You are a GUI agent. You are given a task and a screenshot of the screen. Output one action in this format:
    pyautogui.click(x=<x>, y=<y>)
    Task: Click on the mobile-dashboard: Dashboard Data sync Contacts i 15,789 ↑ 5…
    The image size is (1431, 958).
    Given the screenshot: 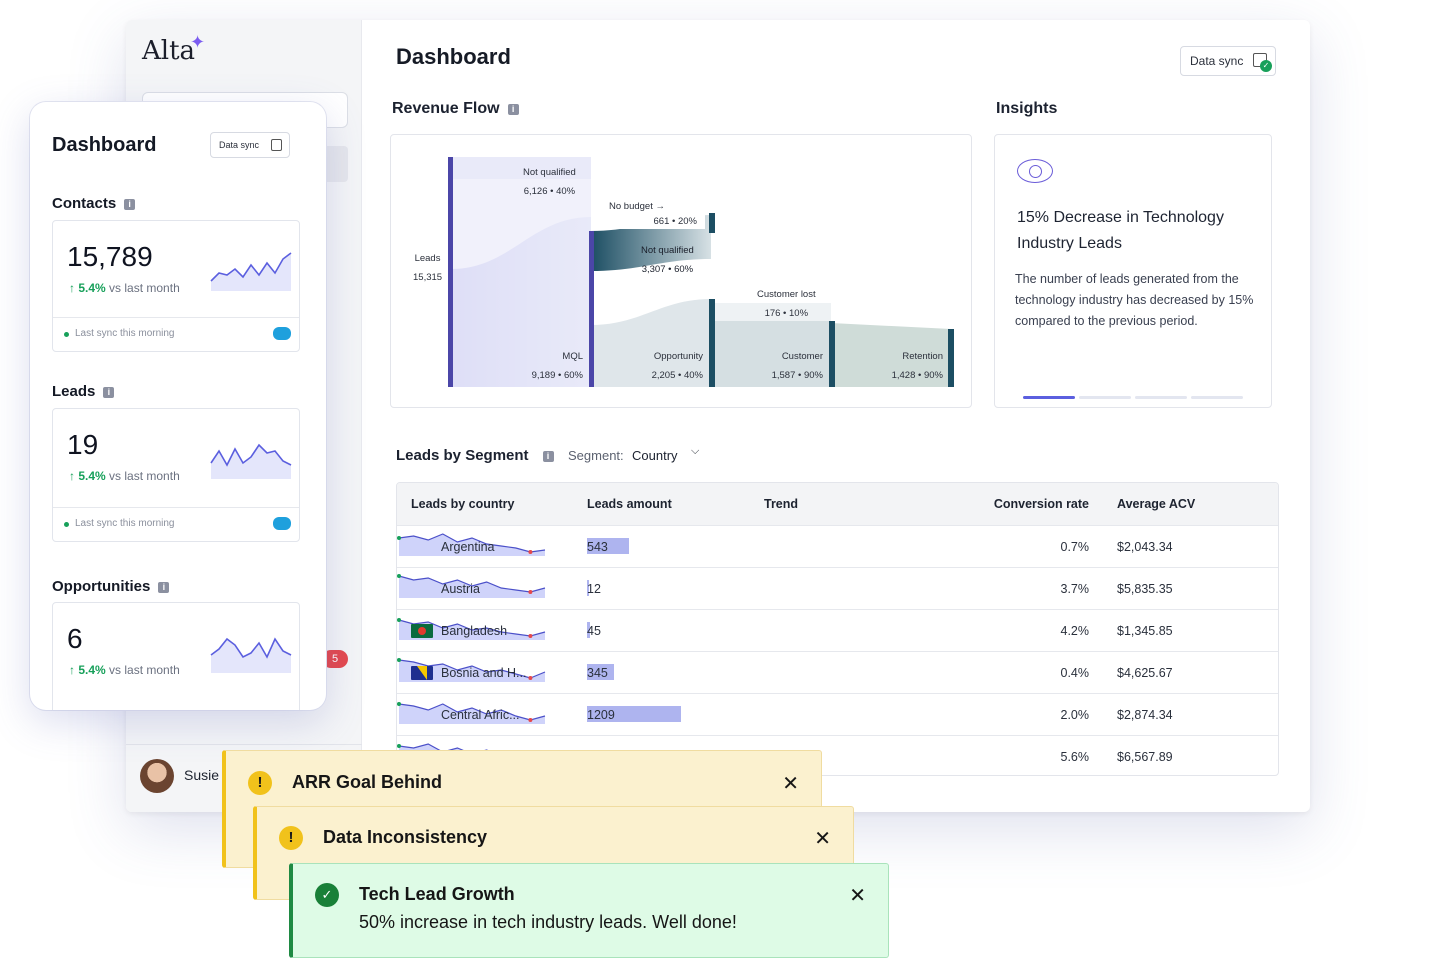 What is the action you would take?
    pyautogui.click(x=178, y=406)
    